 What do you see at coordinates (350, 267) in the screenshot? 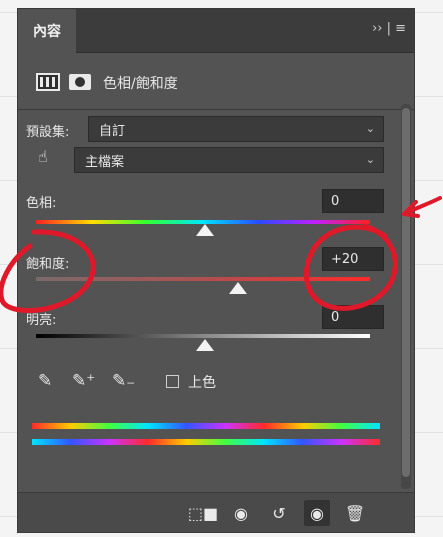
I see `annotation-circle-saturation-value` at bounding box center [350, 267].